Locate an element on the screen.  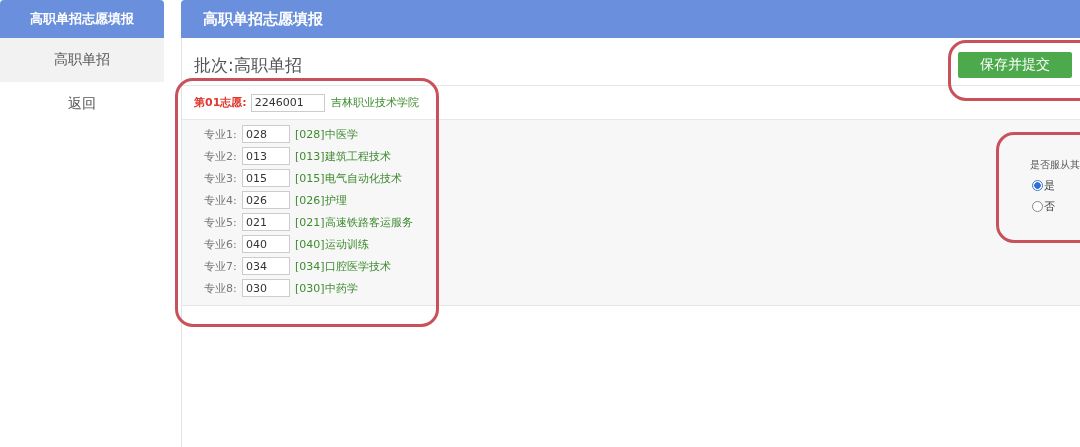
major-code-field: 034 is located at coordinates (266, 266).